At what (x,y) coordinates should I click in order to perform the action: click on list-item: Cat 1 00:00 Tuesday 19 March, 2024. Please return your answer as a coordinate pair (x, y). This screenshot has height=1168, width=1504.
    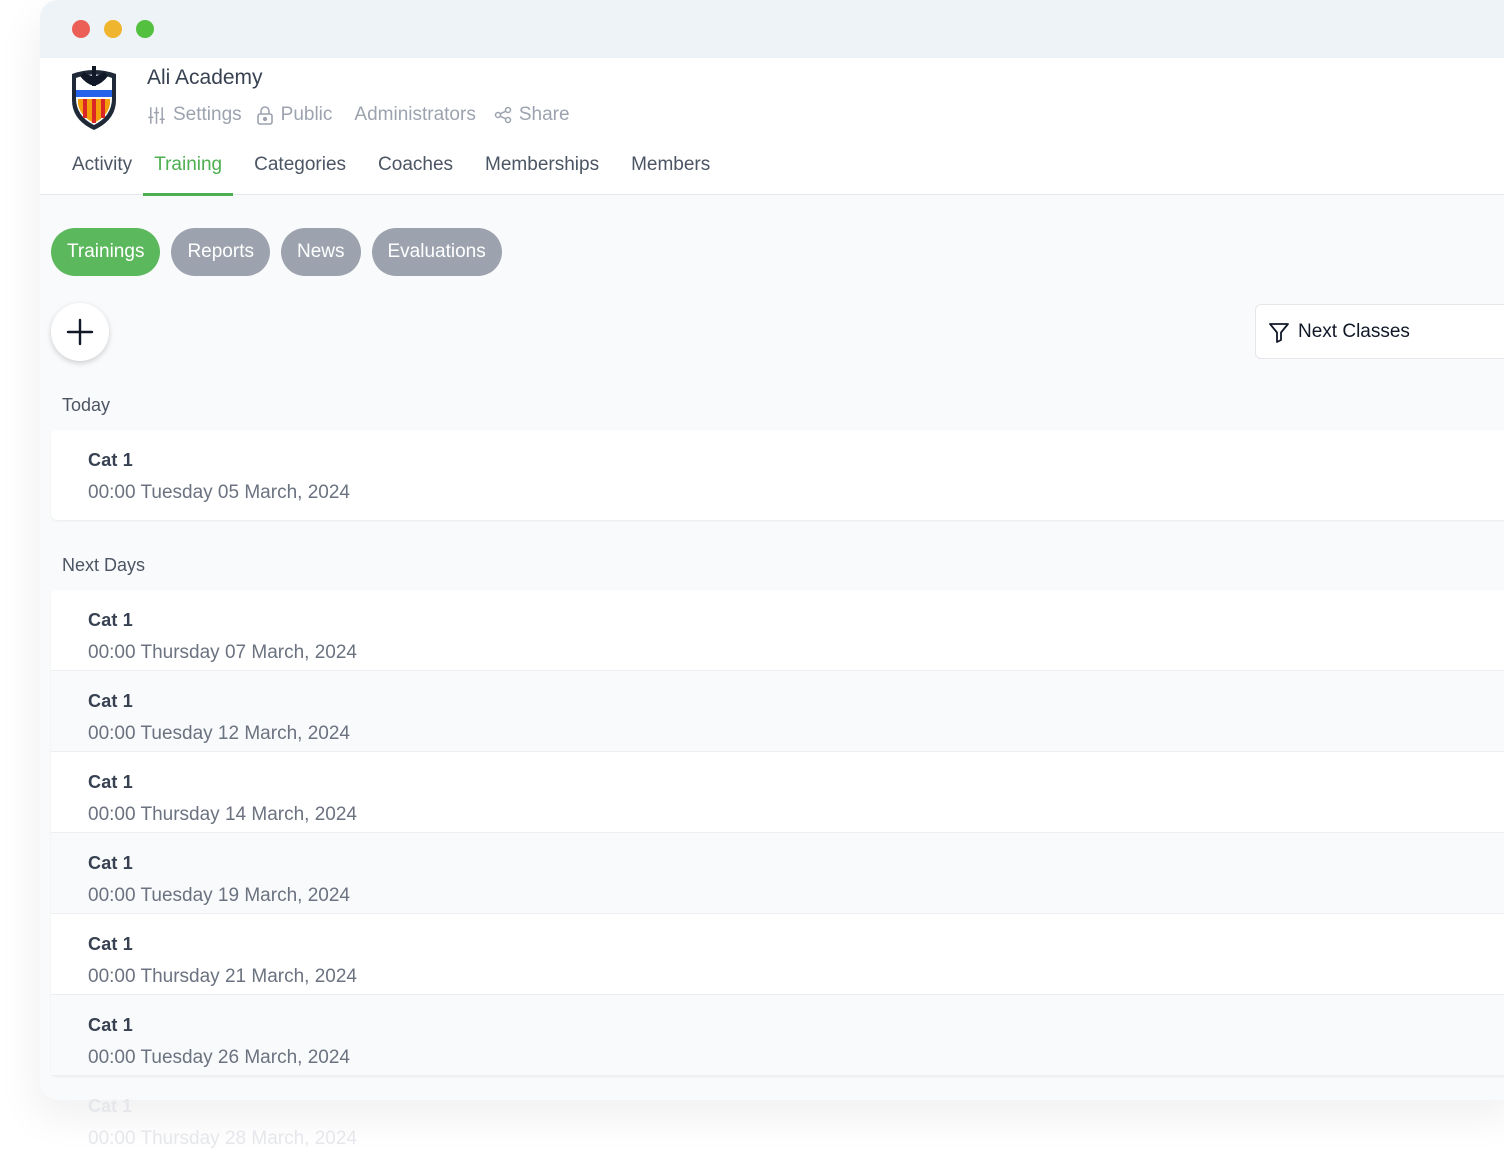
    Looking at the image, I should click on (777, 873).